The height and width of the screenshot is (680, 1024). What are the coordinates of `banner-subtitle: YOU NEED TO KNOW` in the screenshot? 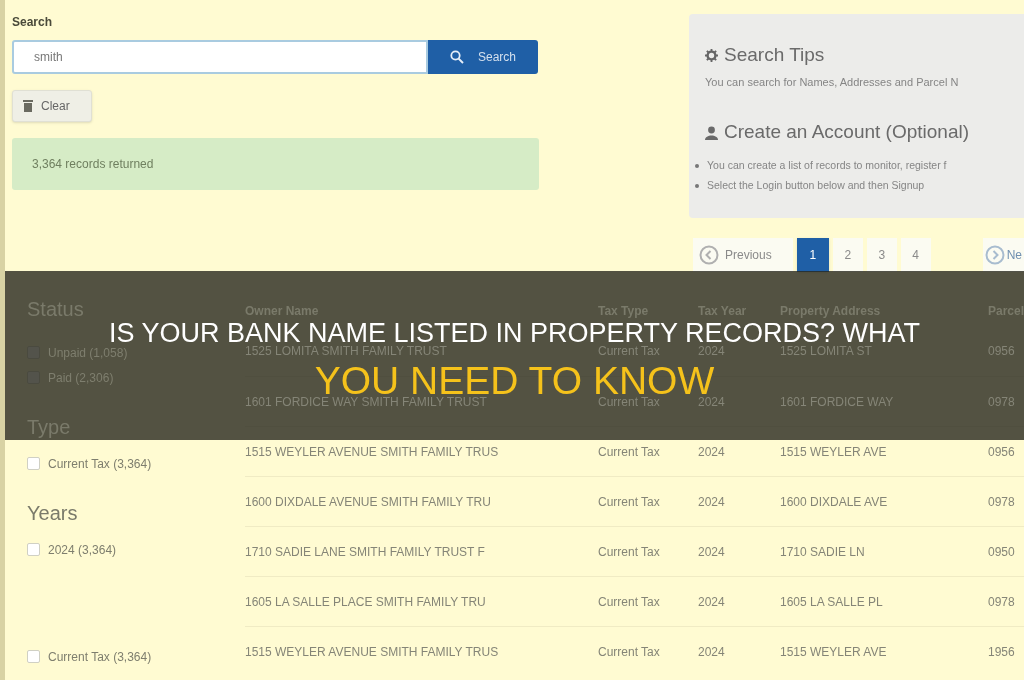 It's located at (514, 381).